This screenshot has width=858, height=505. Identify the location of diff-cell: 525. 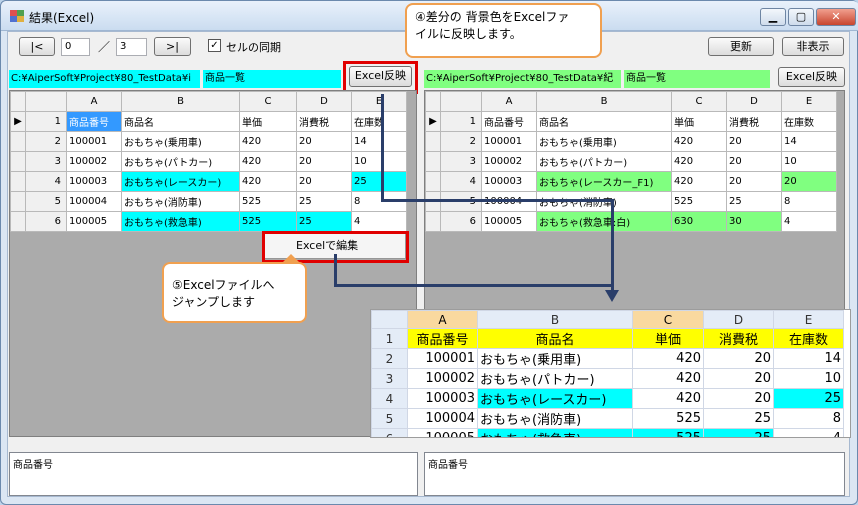
(268, 221).